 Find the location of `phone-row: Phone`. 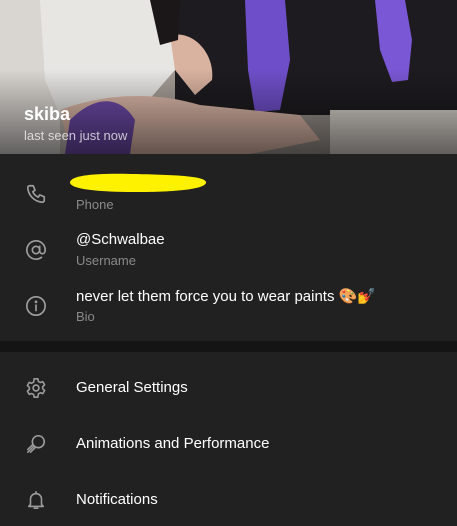

phone-row: Phone is located at coordinates (228, 183).